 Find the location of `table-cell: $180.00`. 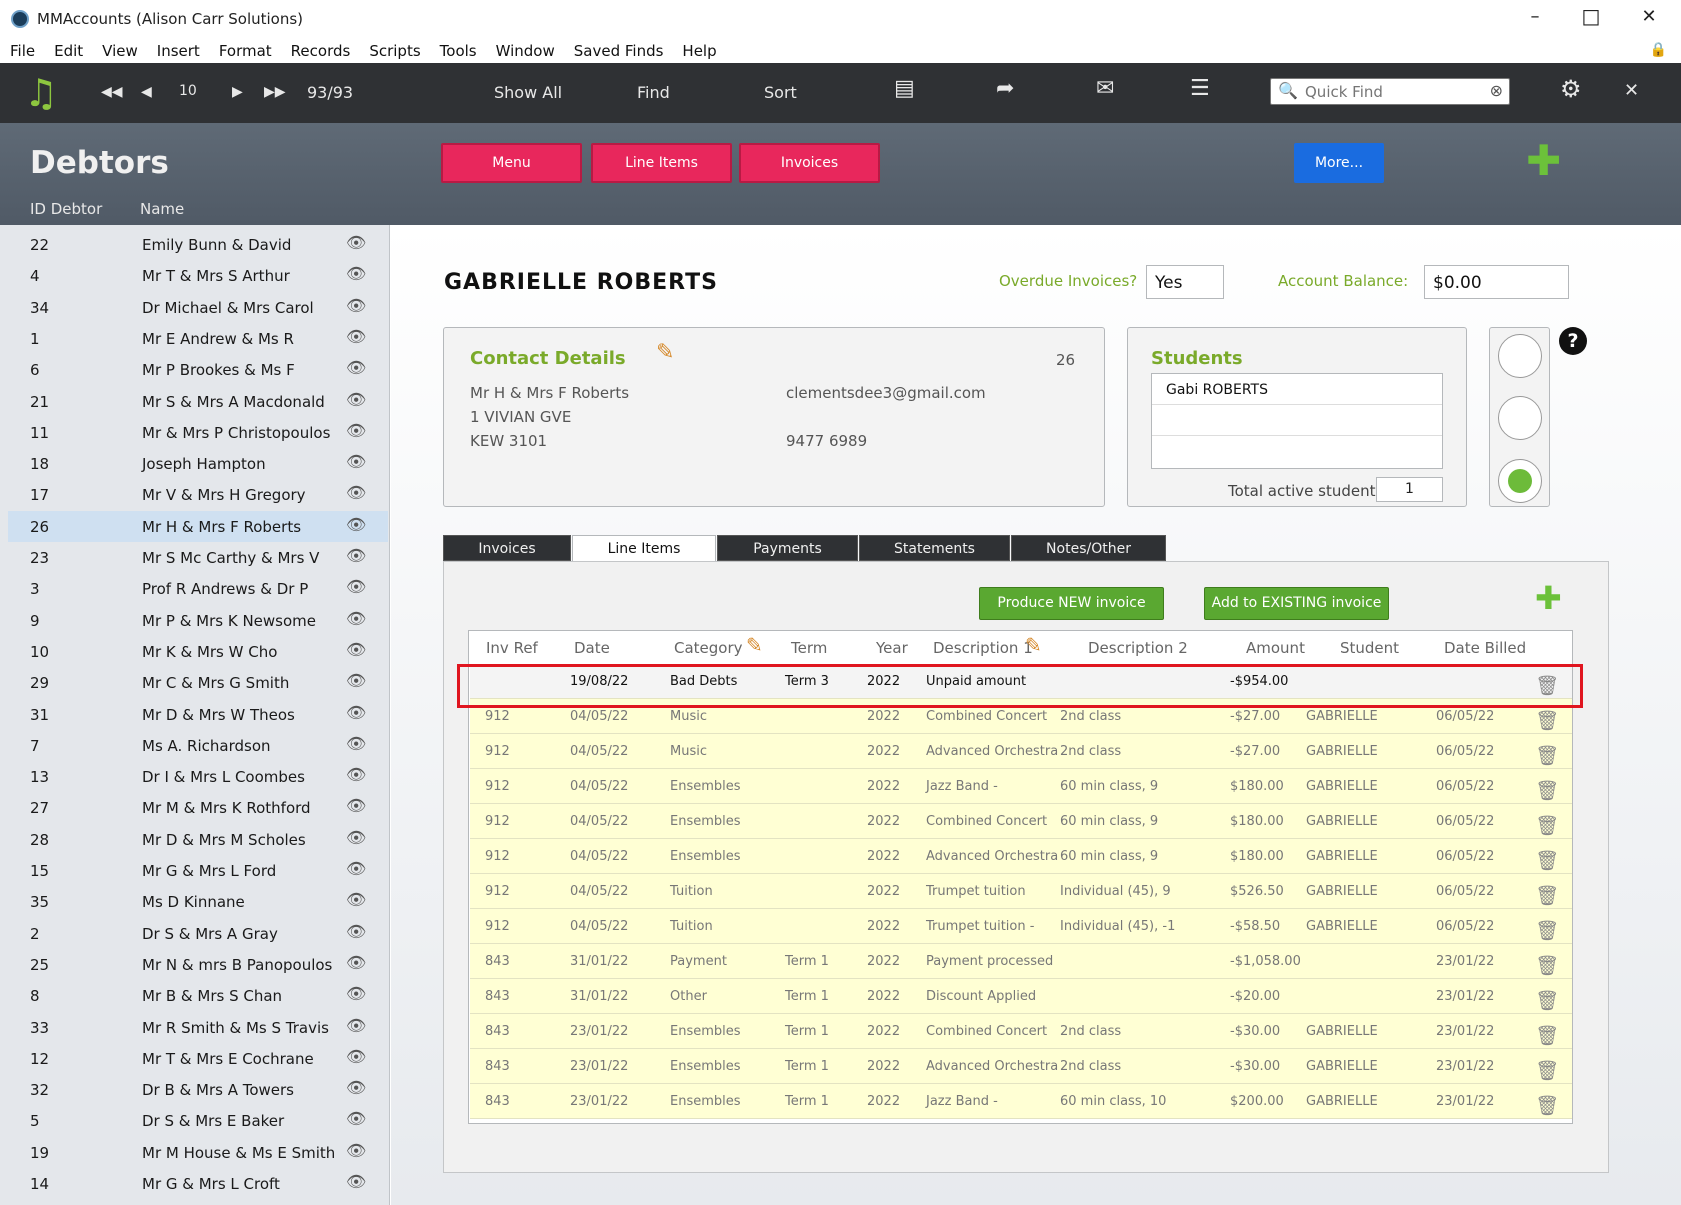

table-cell: $180.00 is located at coordinates (1257, 821).